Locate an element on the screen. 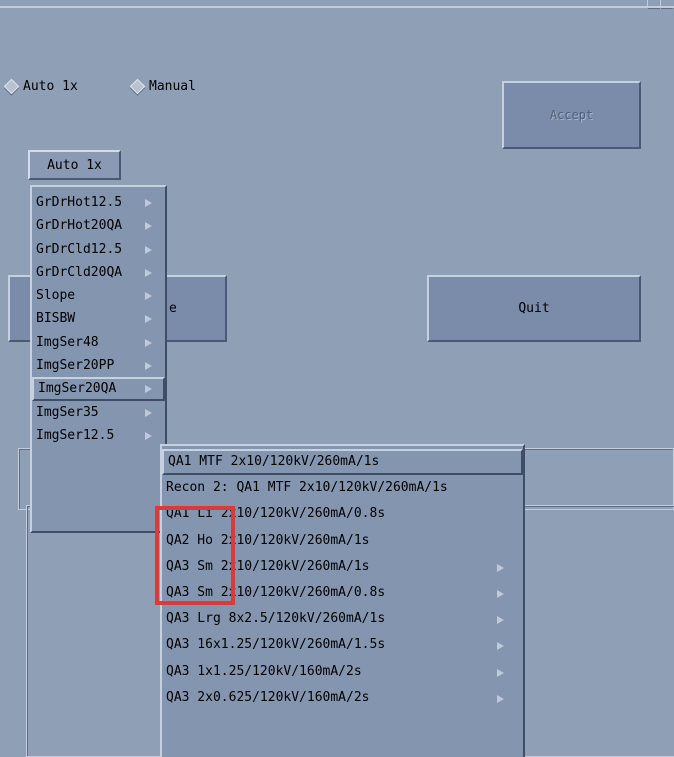  submenu-item: Recon 2: QA1 MTF 2x10/120kV/260mA/1s is located at coordinates (342, 488).